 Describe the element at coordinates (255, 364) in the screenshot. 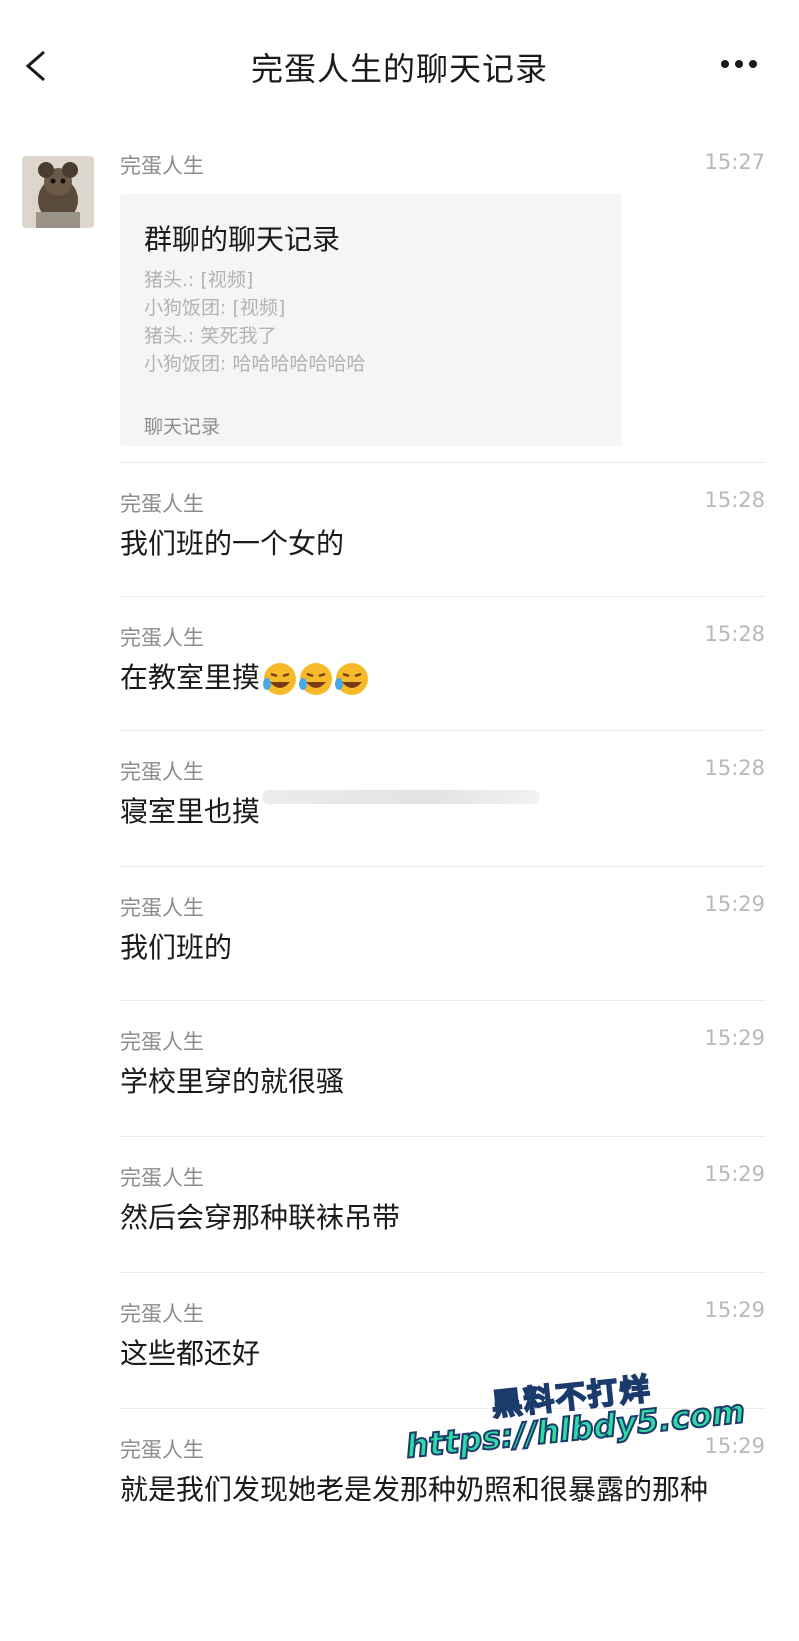

I see `card-preview-line: 小狗饭团: 哈哈哈哈哈哈哈` at that location.